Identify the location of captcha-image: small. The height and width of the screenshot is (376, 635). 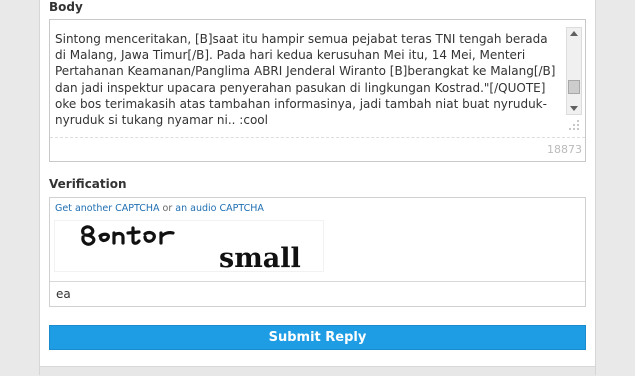
(189, 247).